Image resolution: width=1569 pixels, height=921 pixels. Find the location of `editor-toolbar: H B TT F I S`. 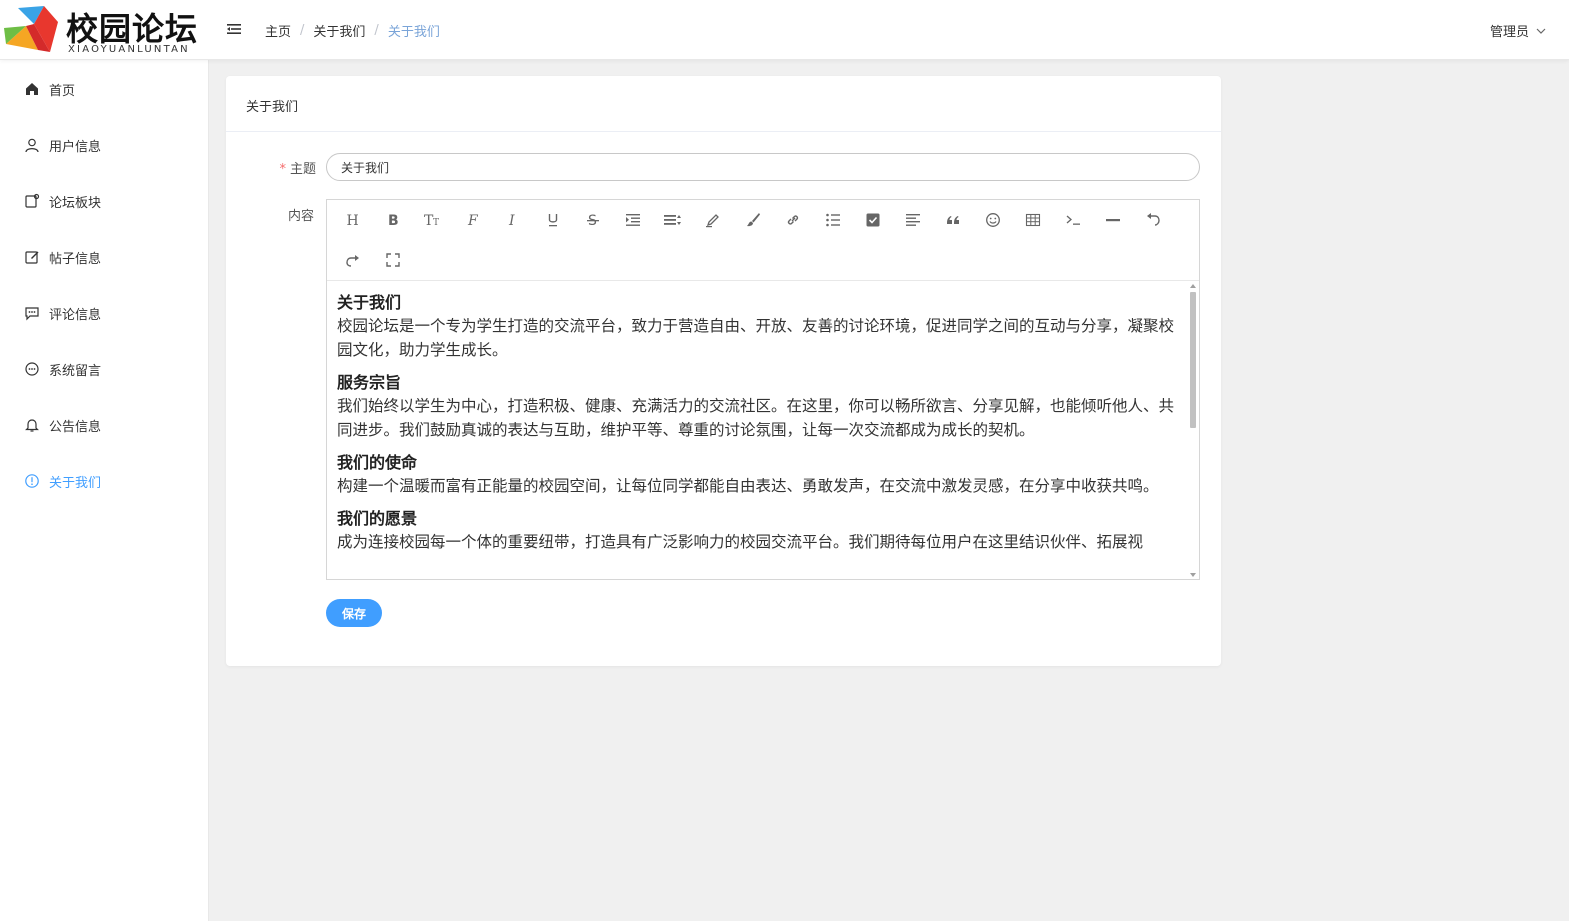

editor-toolbar: H B TT F I S is located at coordinates (763, 240).